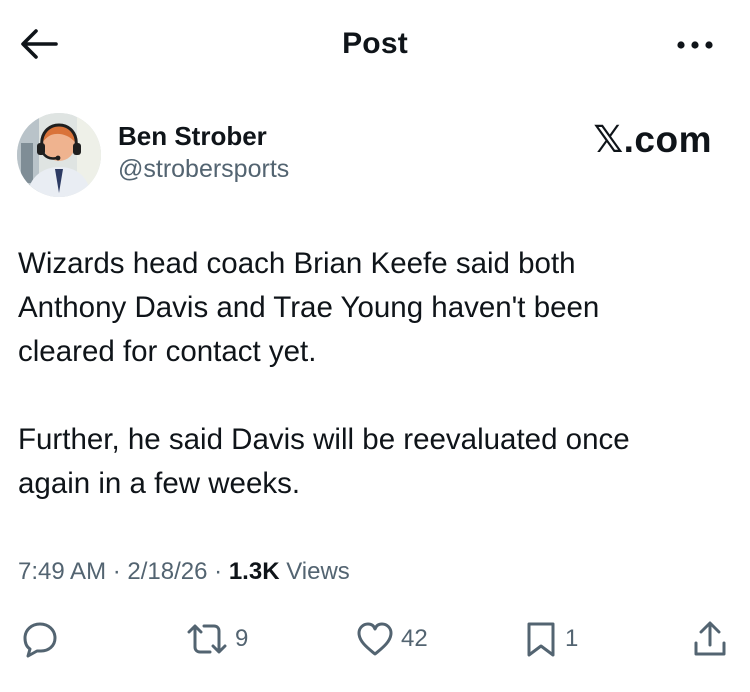  What do you see at coordinates (167, 351) in the screenshot?
I see `tweet-line: cleared for contact yet.` at bounding box center [167, 351].